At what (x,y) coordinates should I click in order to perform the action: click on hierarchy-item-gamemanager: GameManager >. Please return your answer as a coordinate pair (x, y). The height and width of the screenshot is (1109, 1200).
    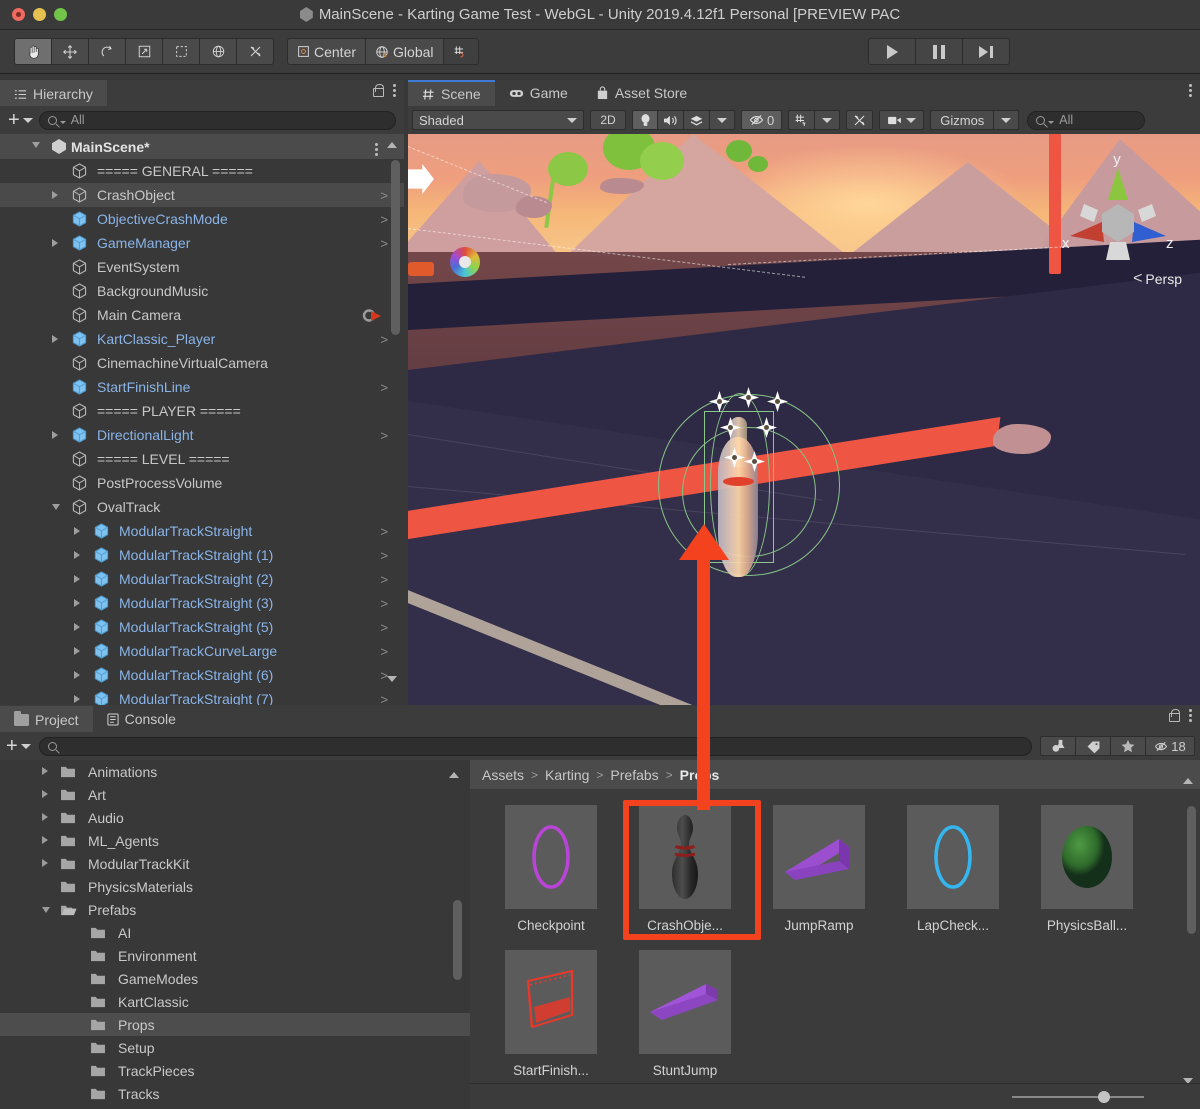
    Looking at the image, I should click on (202, 243).